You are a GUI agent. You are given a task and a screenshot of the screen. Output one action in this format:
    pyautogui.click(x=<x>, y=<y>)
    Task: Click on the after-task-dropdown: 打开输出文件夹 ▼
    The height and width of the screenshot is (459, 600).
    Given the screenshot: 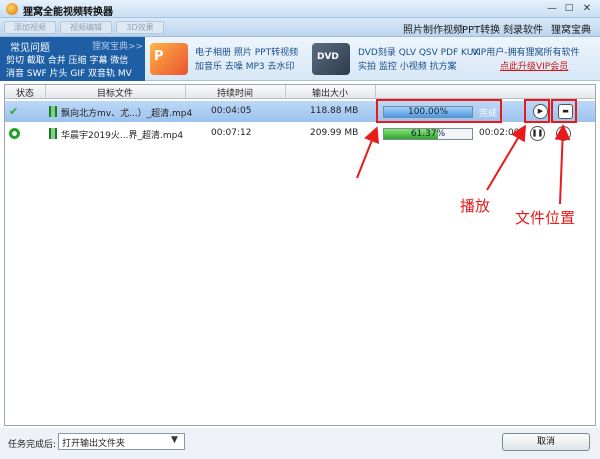 What is the action you would take?
    pyautogui.click(x=121, y=441)
    